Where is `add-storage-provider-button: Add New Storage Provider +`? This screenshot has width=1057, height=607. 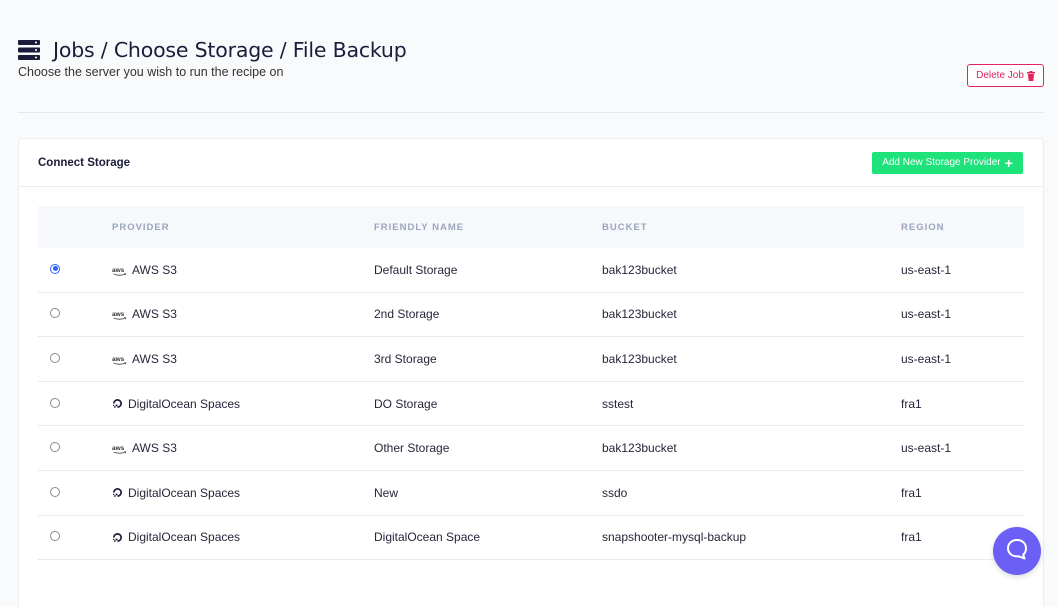 add-storage-provider-button: Add New Storage Provider + is located at coordinates (947, 162).